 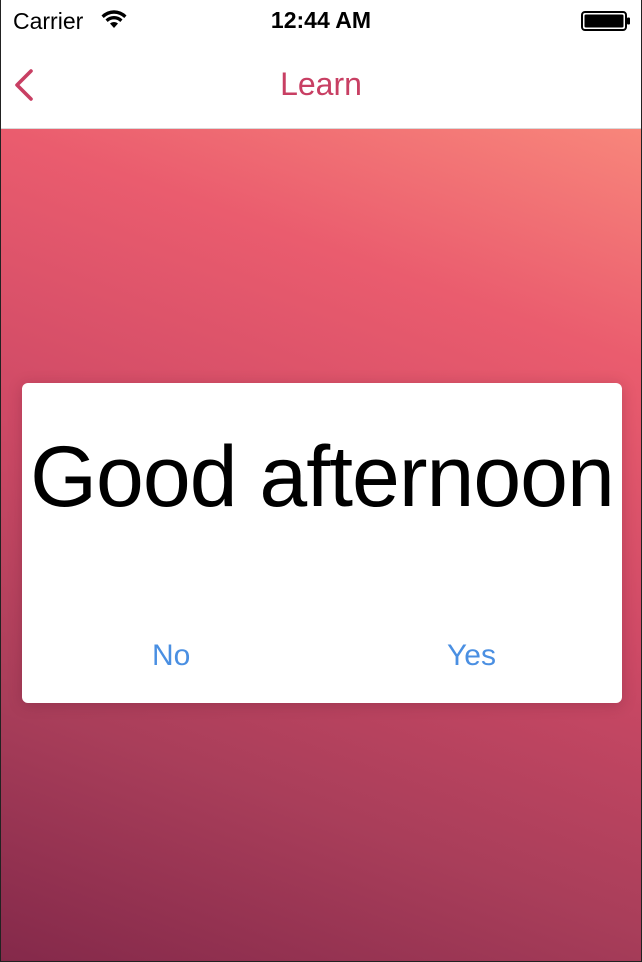 I want to click on battery-full-icon, so click(x=605, y=21).